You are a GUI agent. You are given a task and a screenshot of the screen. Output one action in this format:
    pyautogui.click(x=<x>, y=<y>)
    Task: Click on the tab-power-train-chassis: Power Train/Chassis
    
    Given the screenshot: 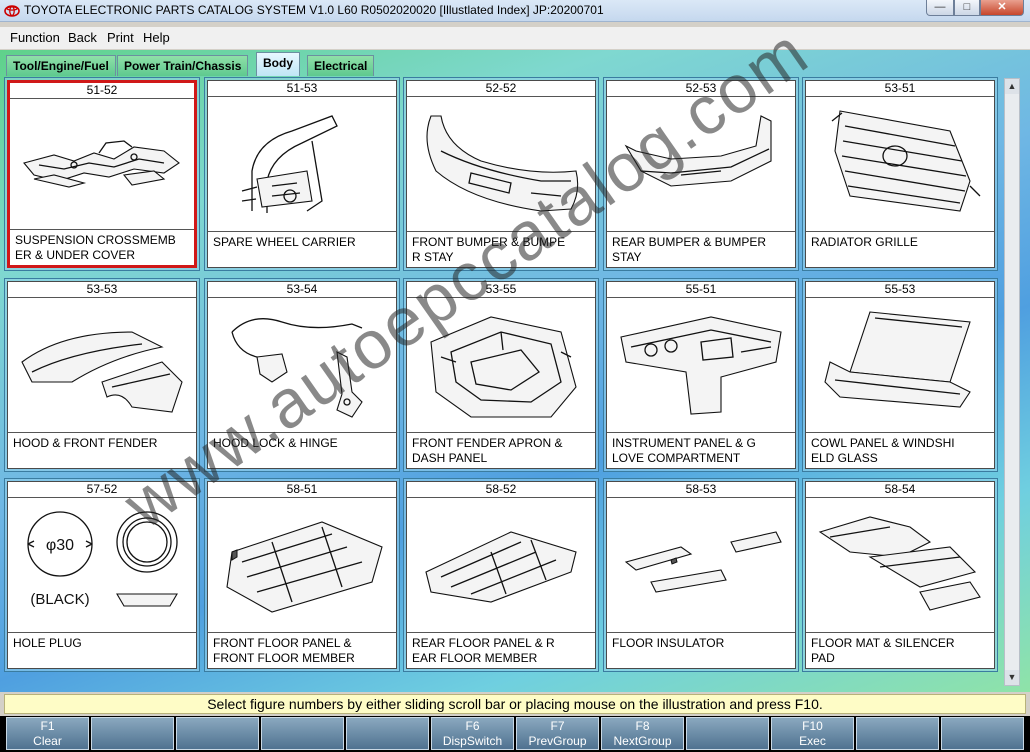 What is the action you would take?
    pyautogui.click(x=183, y=65)
    